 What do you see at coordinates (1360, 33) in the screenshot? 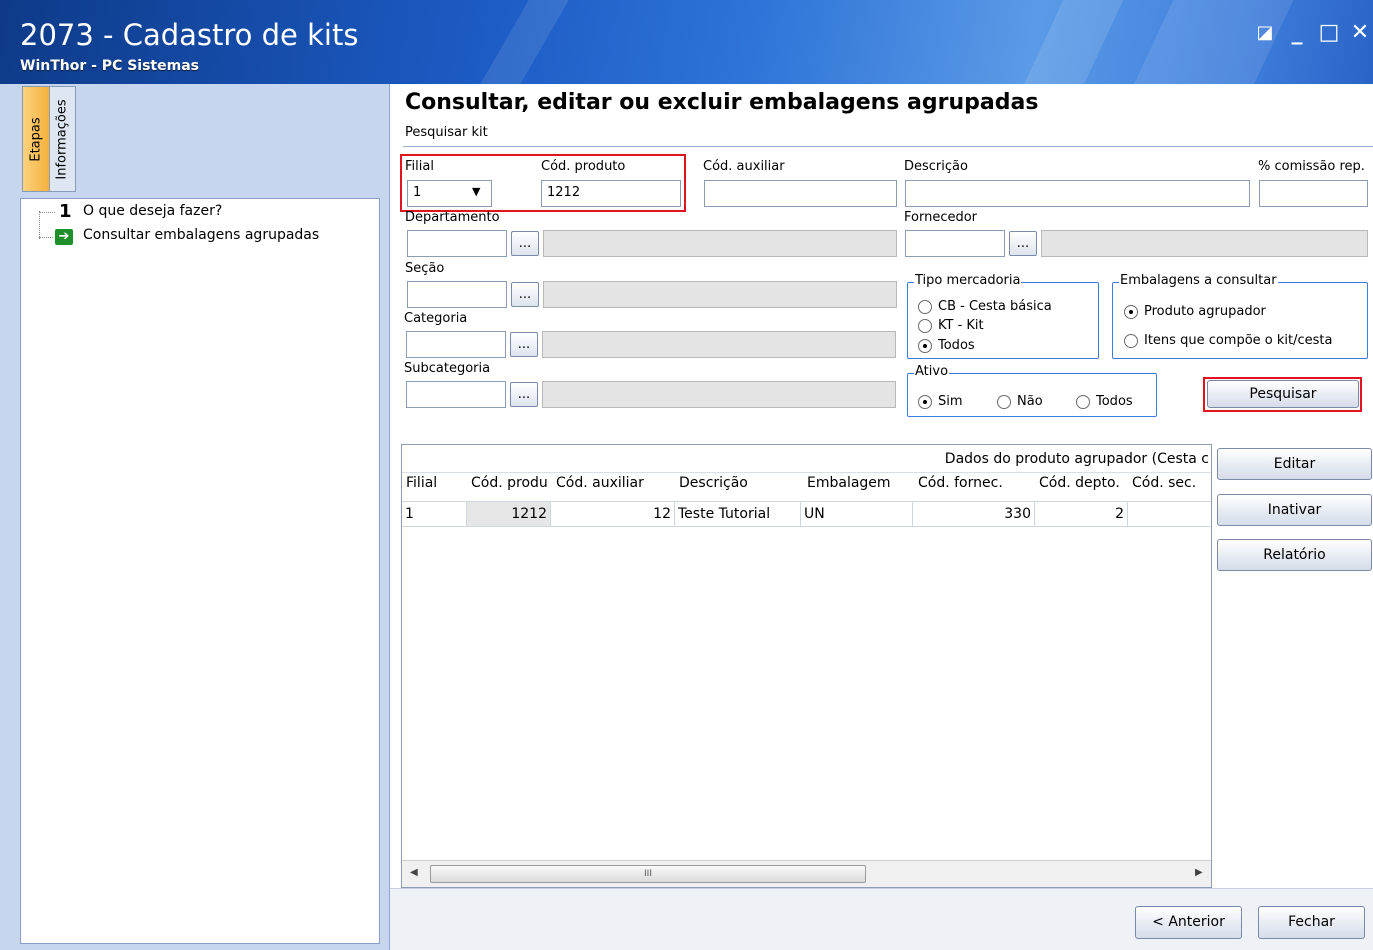
I see `close-icon: ✕` at bounding box center [1360, 33].